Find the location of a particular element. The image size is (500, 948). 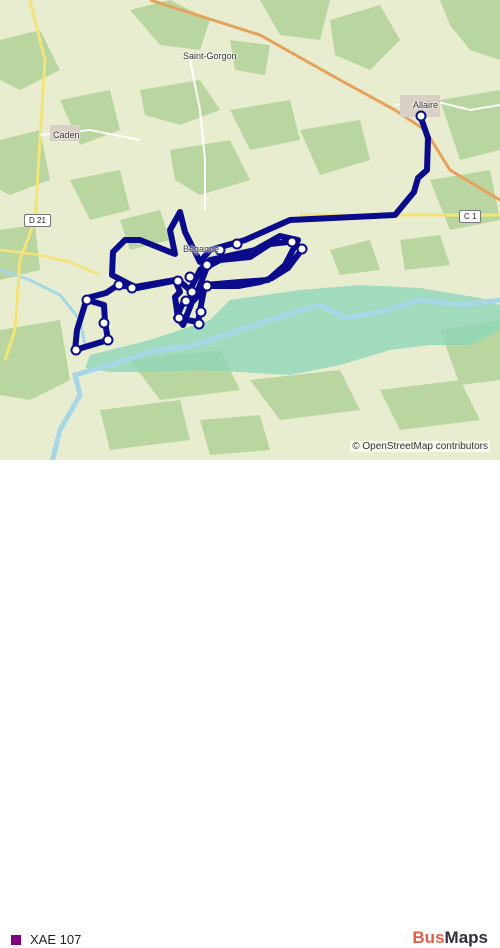

logo-text-part2: Maps is located at coordinates (466, 937).